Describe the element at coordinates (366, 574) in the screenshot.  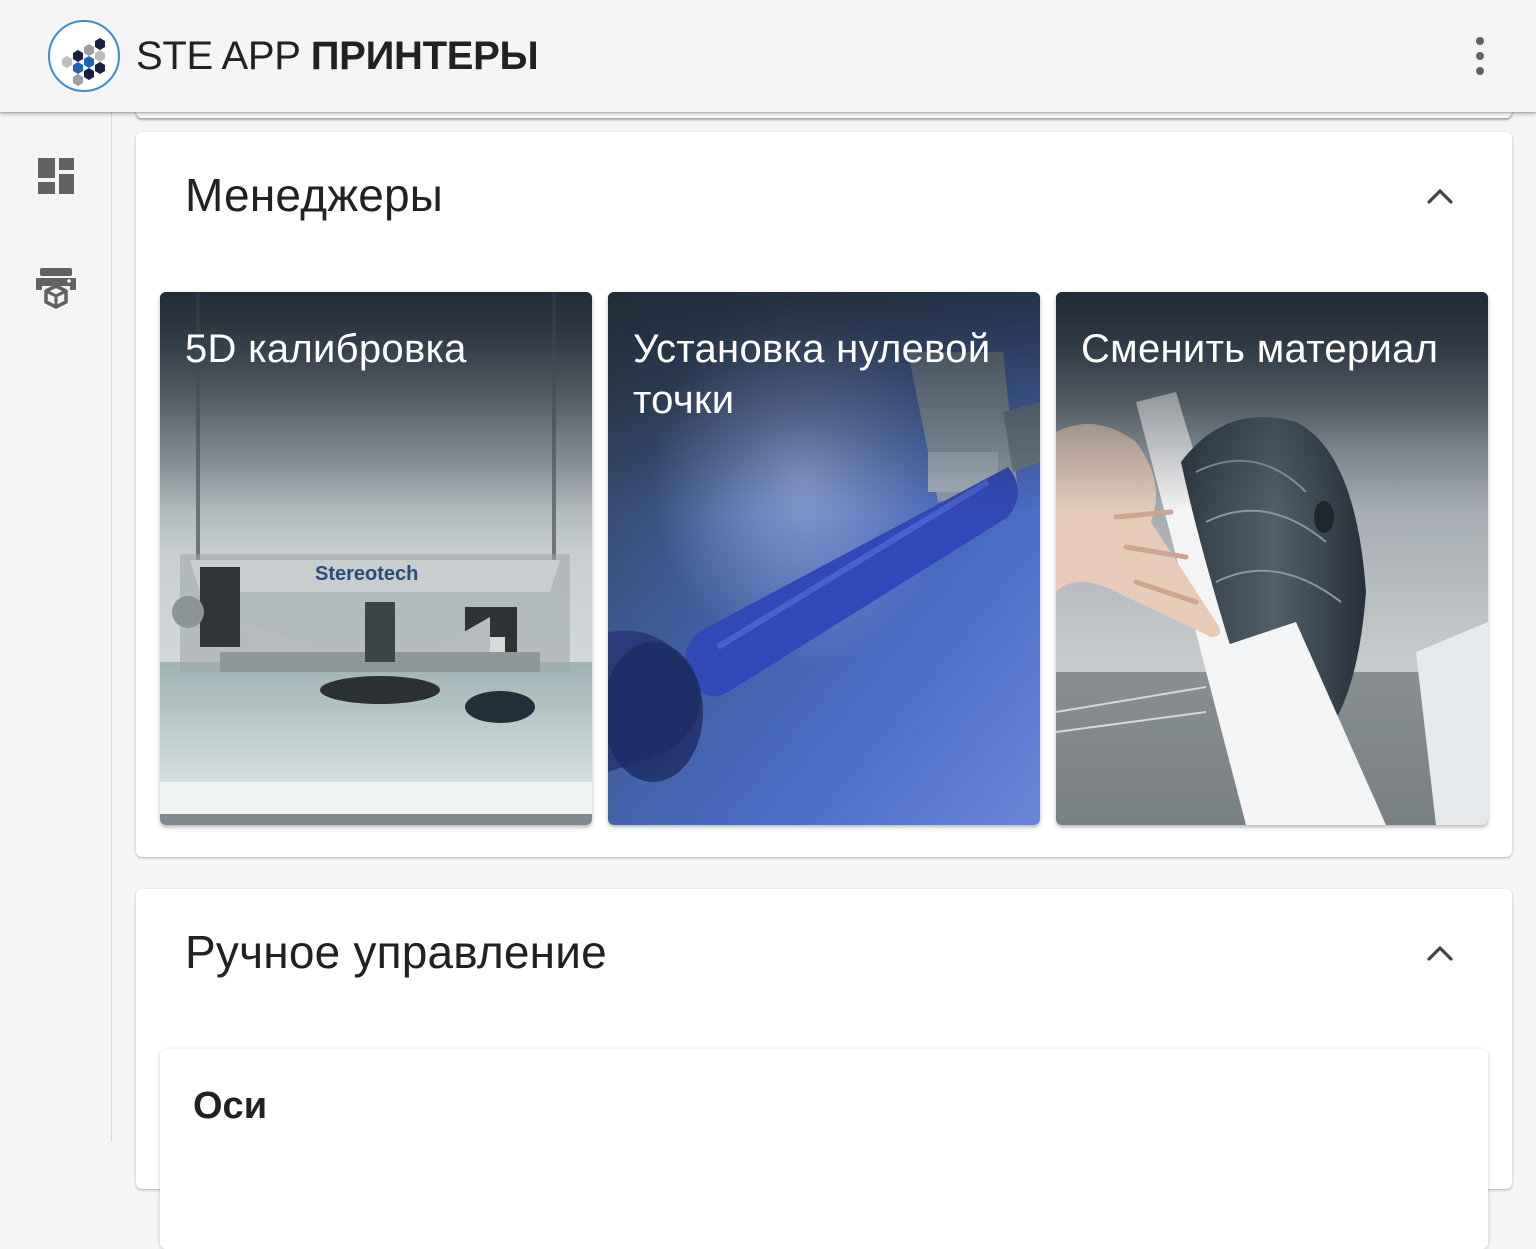
I see `svg-text: Stereotech` at that location.